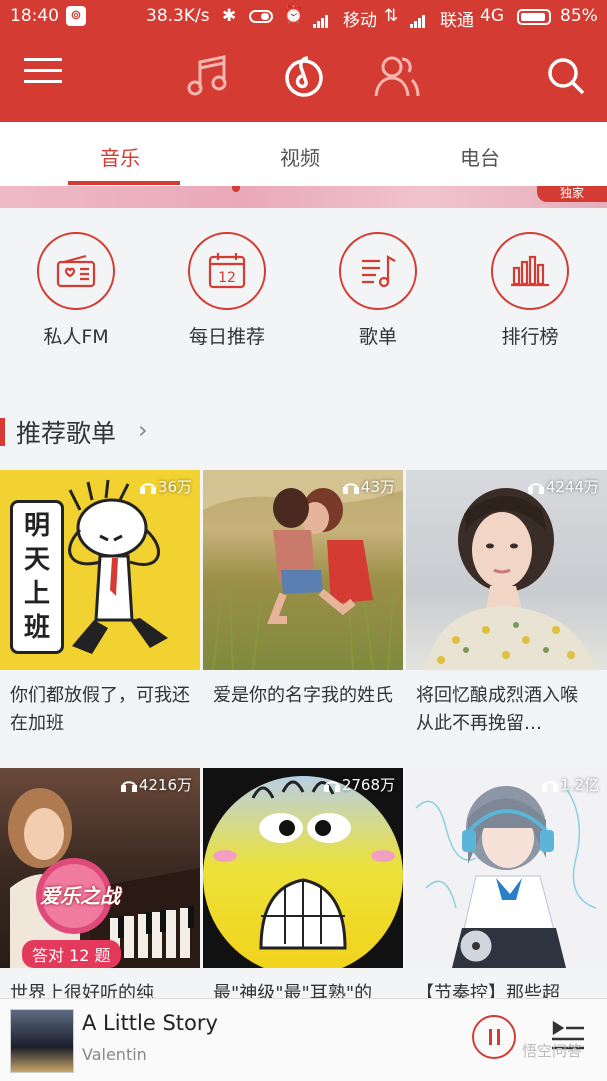 Image resolution: width=607 pixels, height=1081 pixels. I want to click on battery-icon, so click(534, 17).